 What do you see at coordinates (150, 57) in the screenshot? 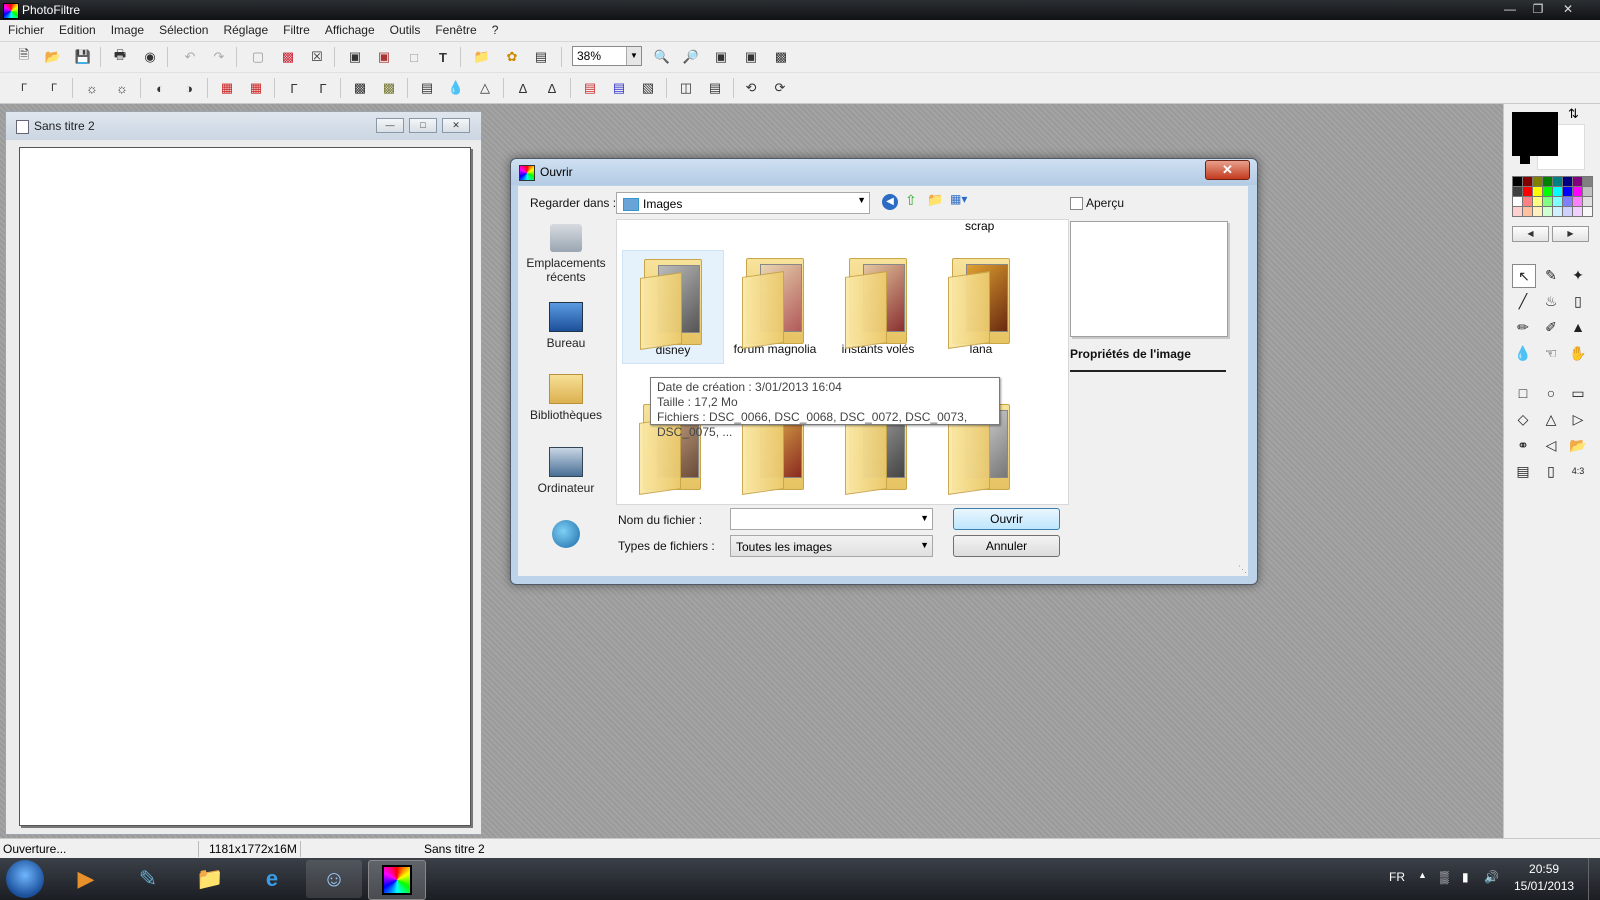
I see `scan-icon: ◉` at bounding box center [150, 57].